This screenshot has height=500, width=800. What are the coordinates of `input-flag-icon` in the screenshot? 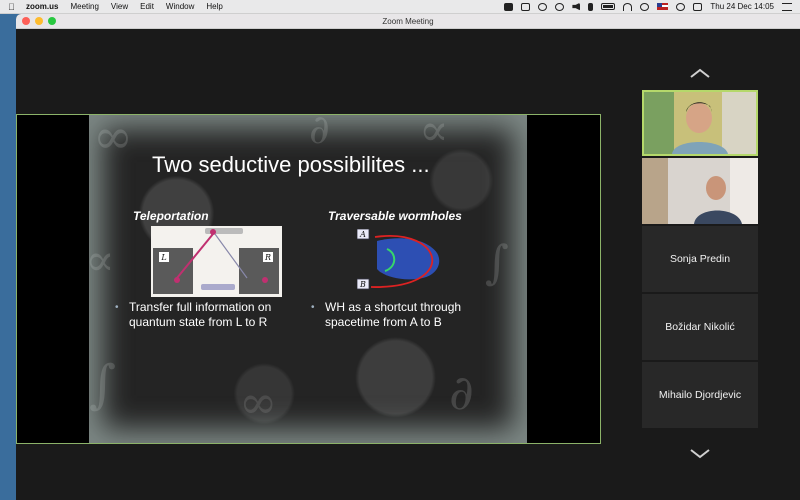 It's located at (663, 6).